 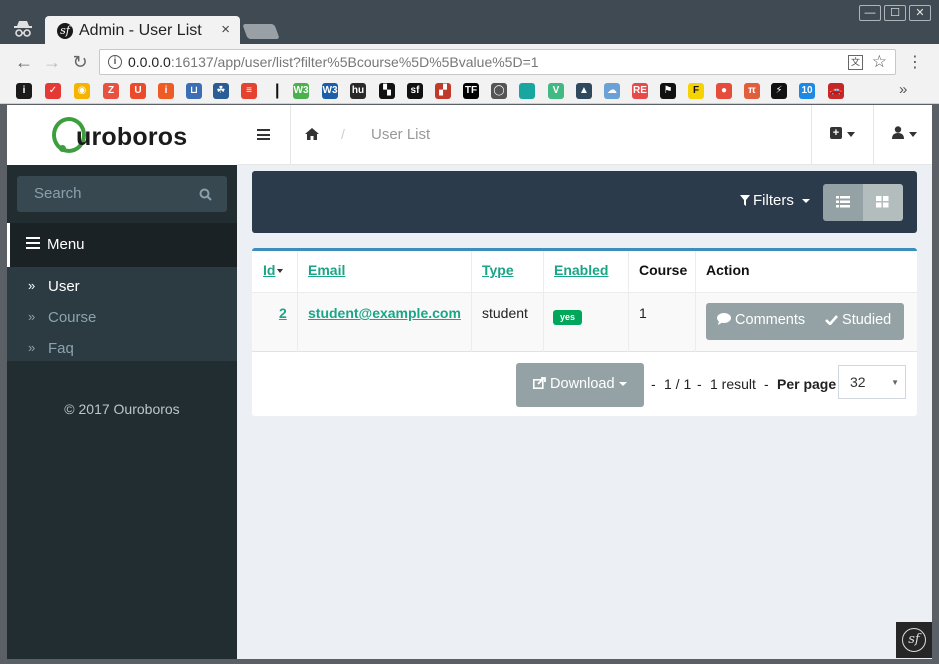 I want to click on bm-bulb-icon: ◉, so click(x=82, y=91).